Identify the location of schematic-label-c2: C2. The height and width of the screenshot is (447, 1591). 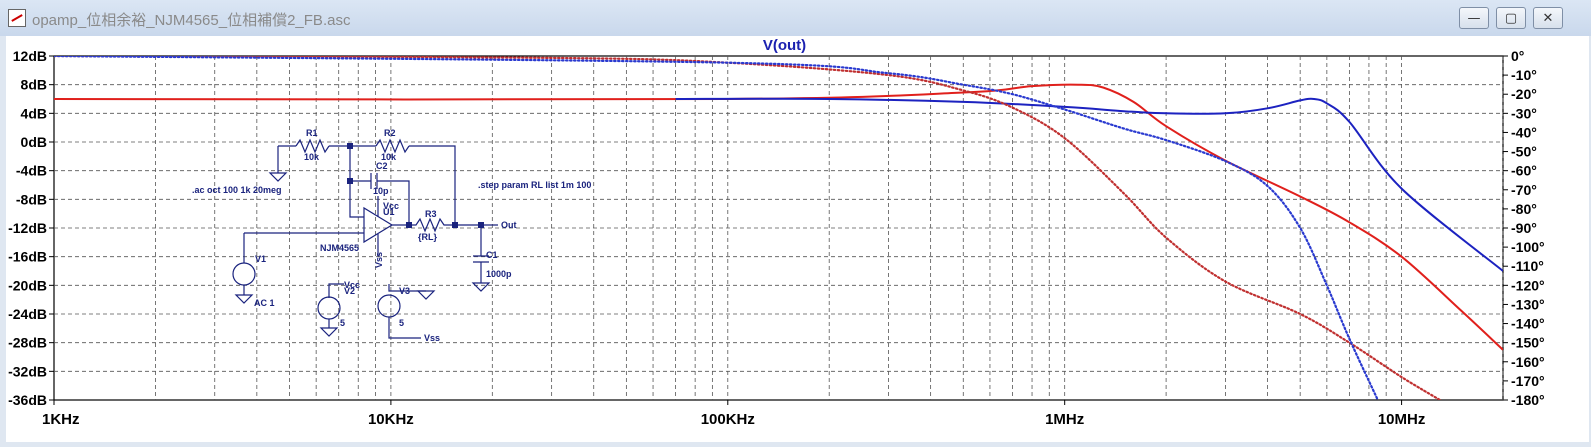
(382, 166).